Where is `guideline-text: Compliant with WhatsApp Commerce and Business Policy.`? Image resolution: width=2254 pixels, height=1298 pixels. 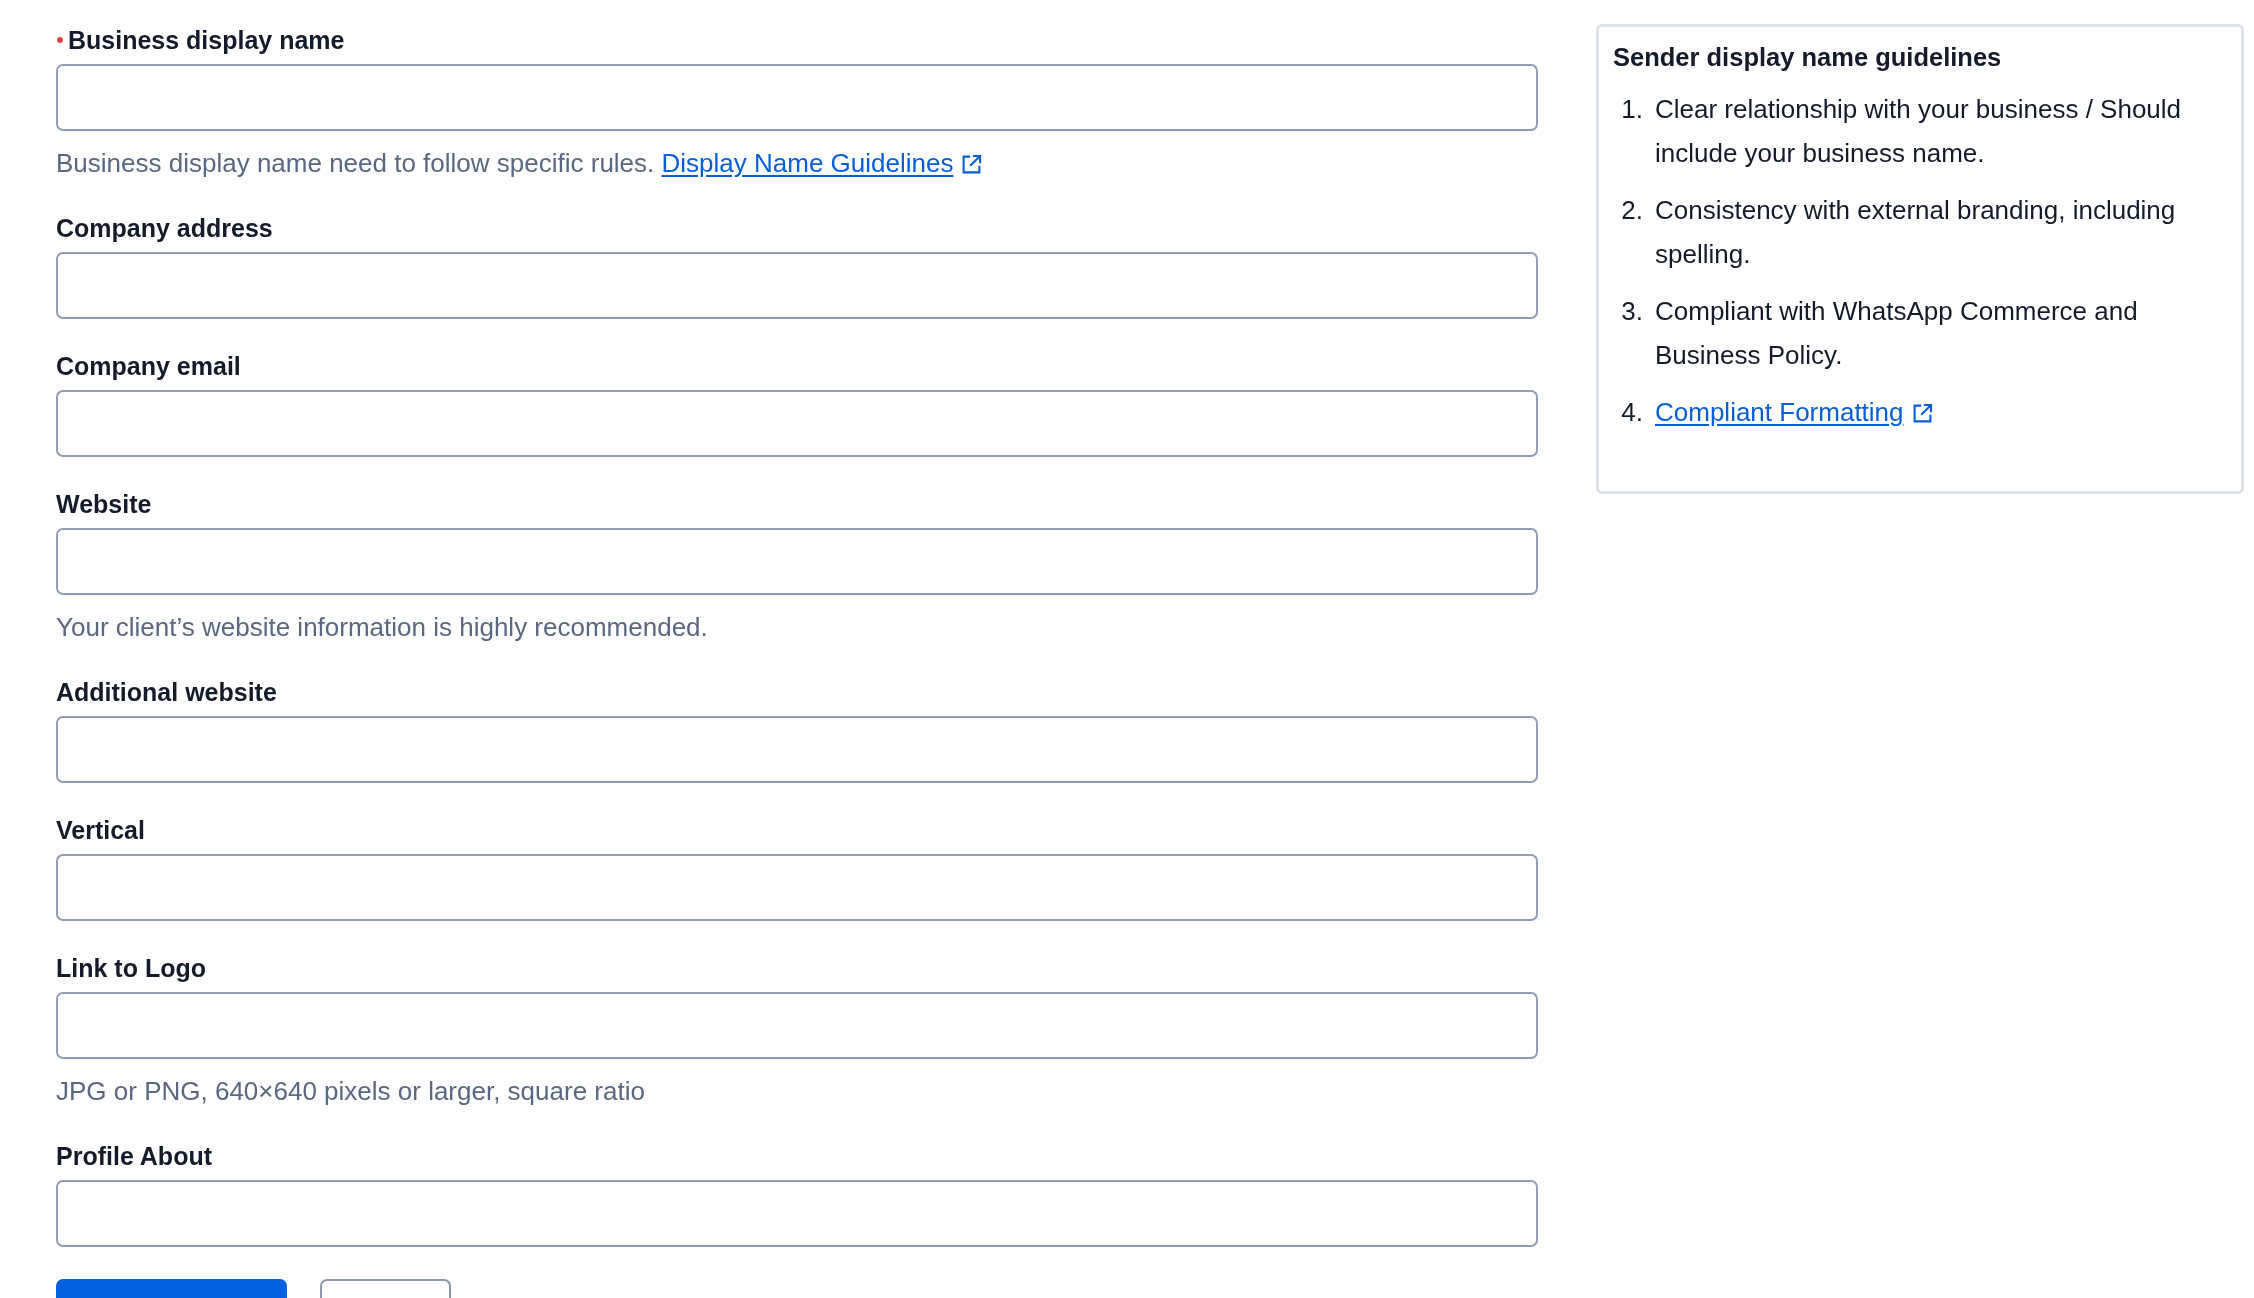 guideline-text: Compliant with WhatsApp Commerce and Business Policy. is located at coordinates (1897, 333).